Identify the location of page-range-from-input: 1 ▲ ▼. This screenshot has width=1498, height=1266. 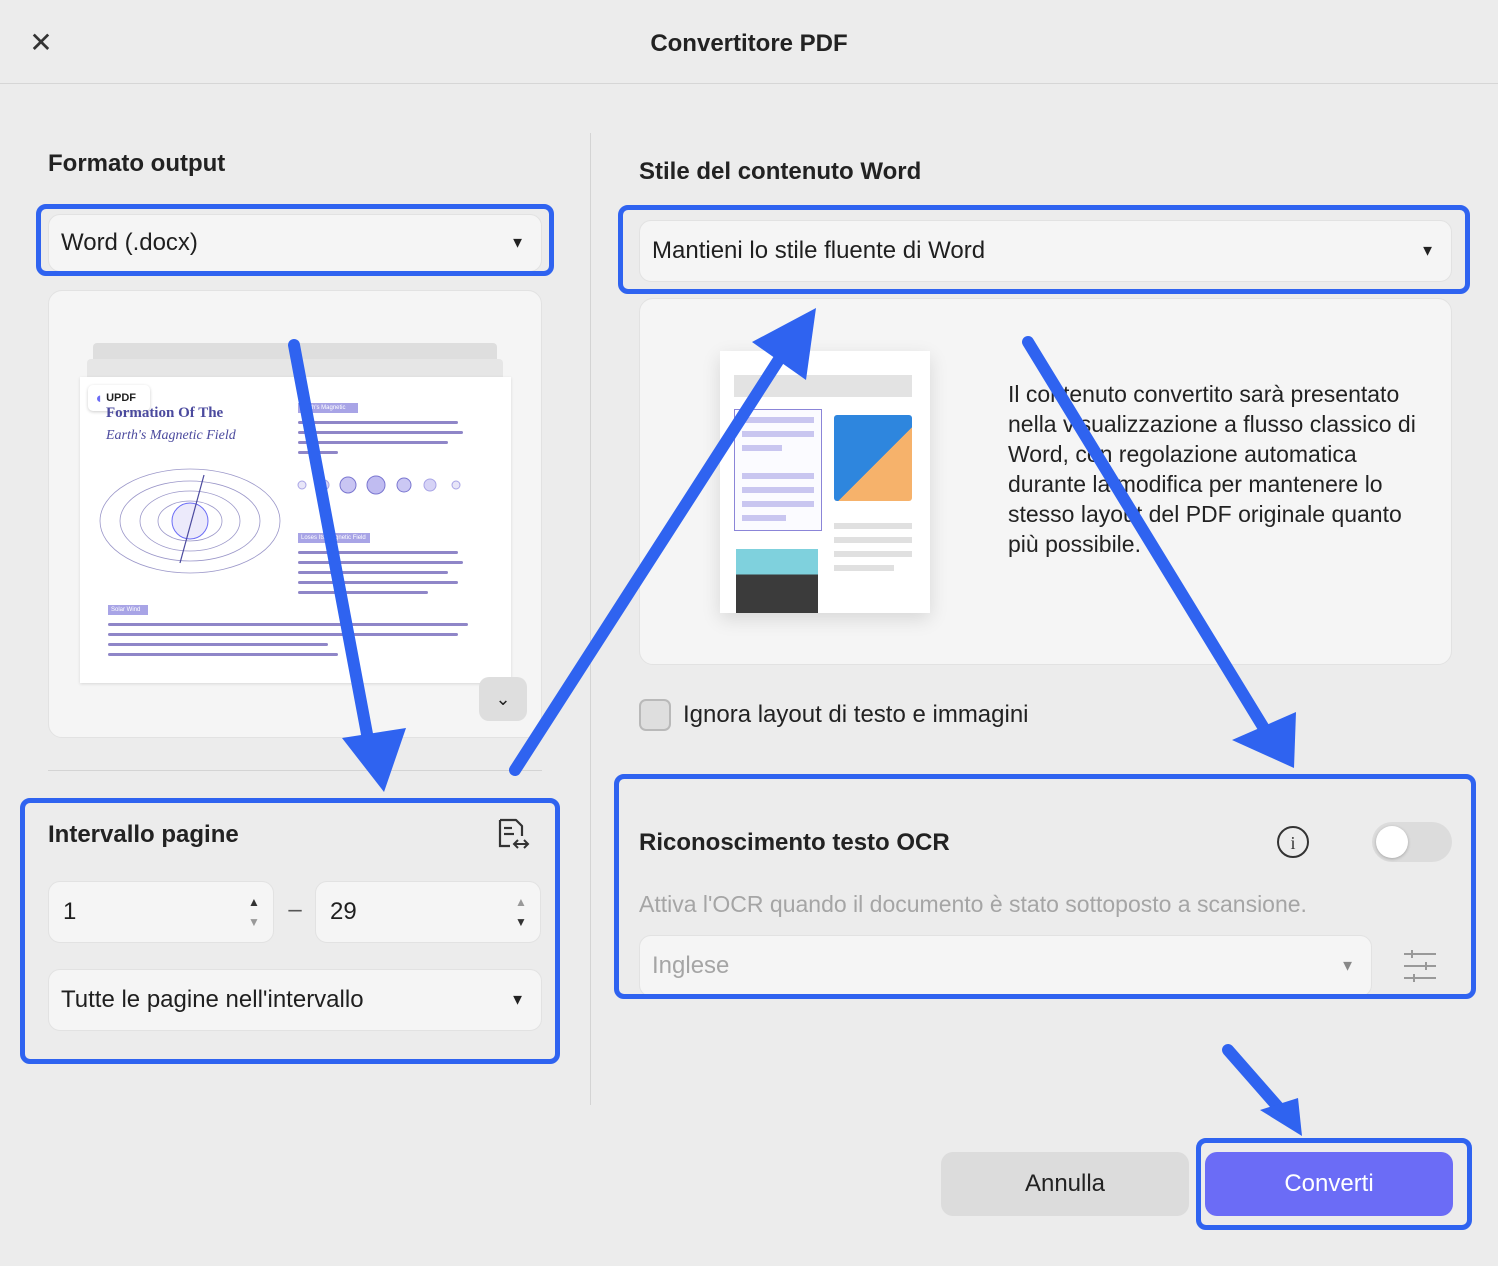
(161, 912).